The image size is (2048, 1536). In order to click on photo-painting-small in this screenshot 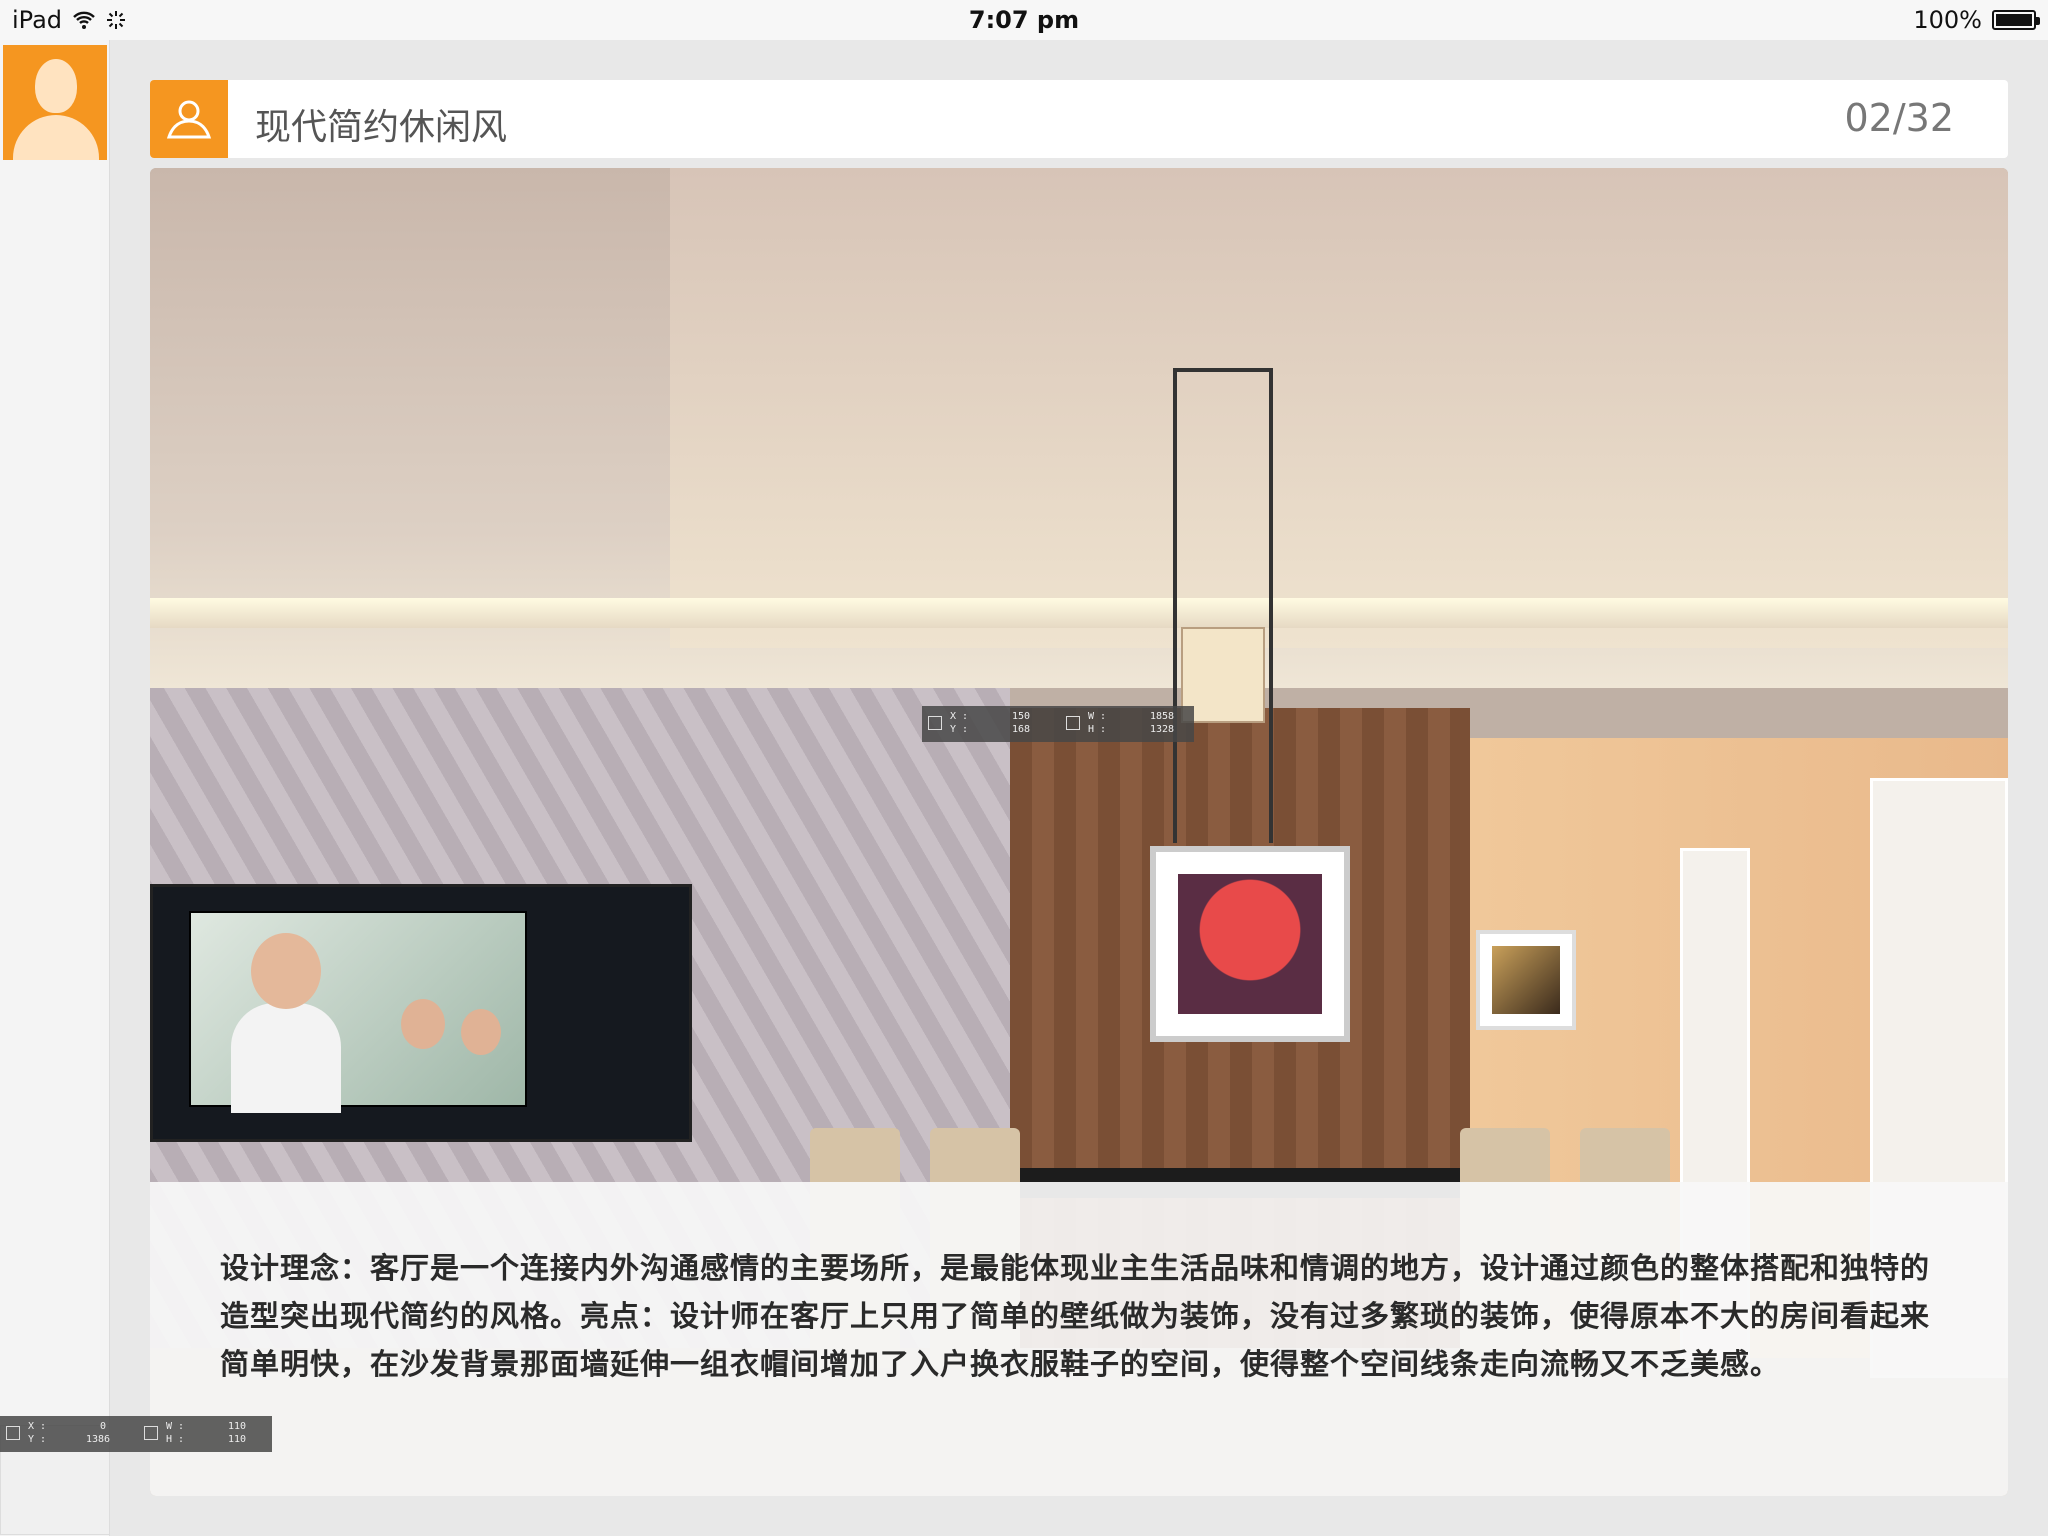, I will do `click(1526, 980)`.